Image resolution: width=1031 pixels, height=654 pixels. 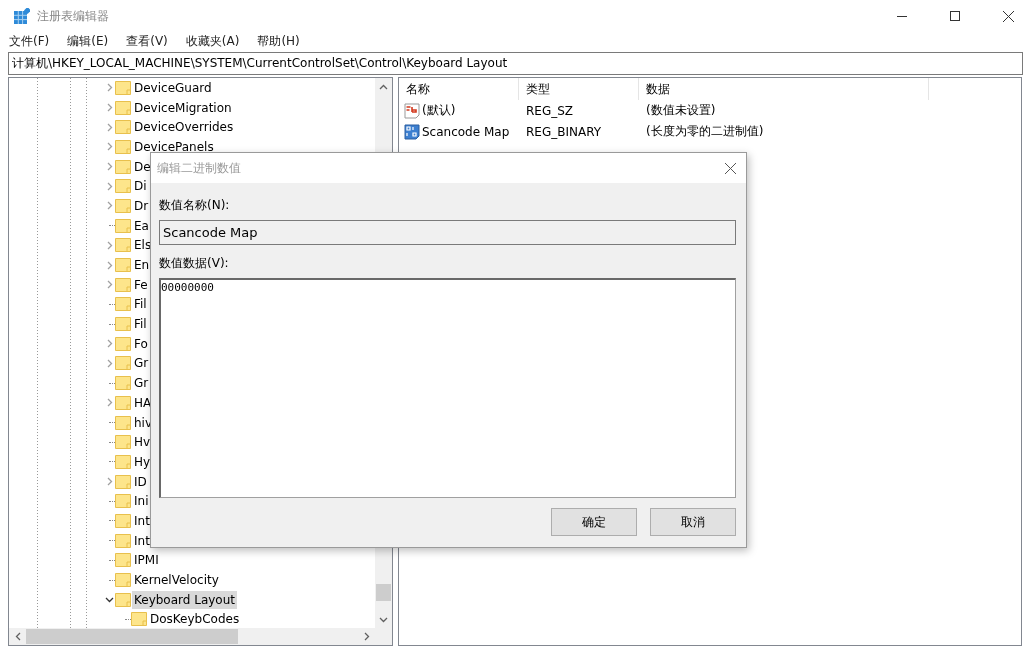 I want to click on tree-item: Hy, so click(x=142, y=461).